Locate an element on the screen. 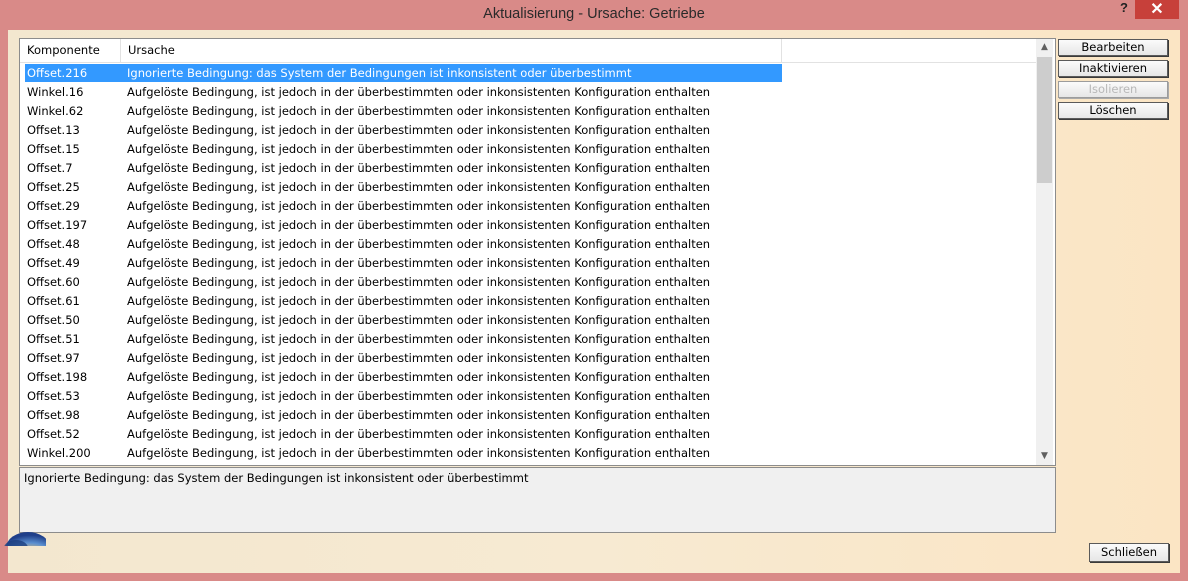  edit-button: Bearbeiten is located at coordinates (1113, 47).